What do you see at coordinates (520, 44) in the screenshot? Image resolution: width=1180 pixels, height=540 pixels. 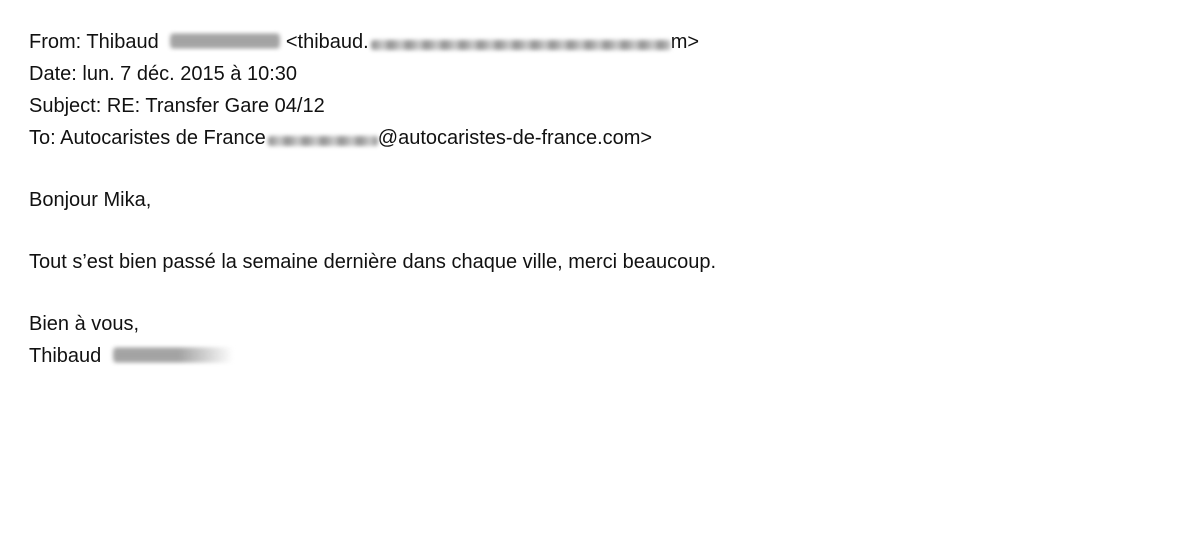 I see `redacted-email` at bounding box center [520, 44].